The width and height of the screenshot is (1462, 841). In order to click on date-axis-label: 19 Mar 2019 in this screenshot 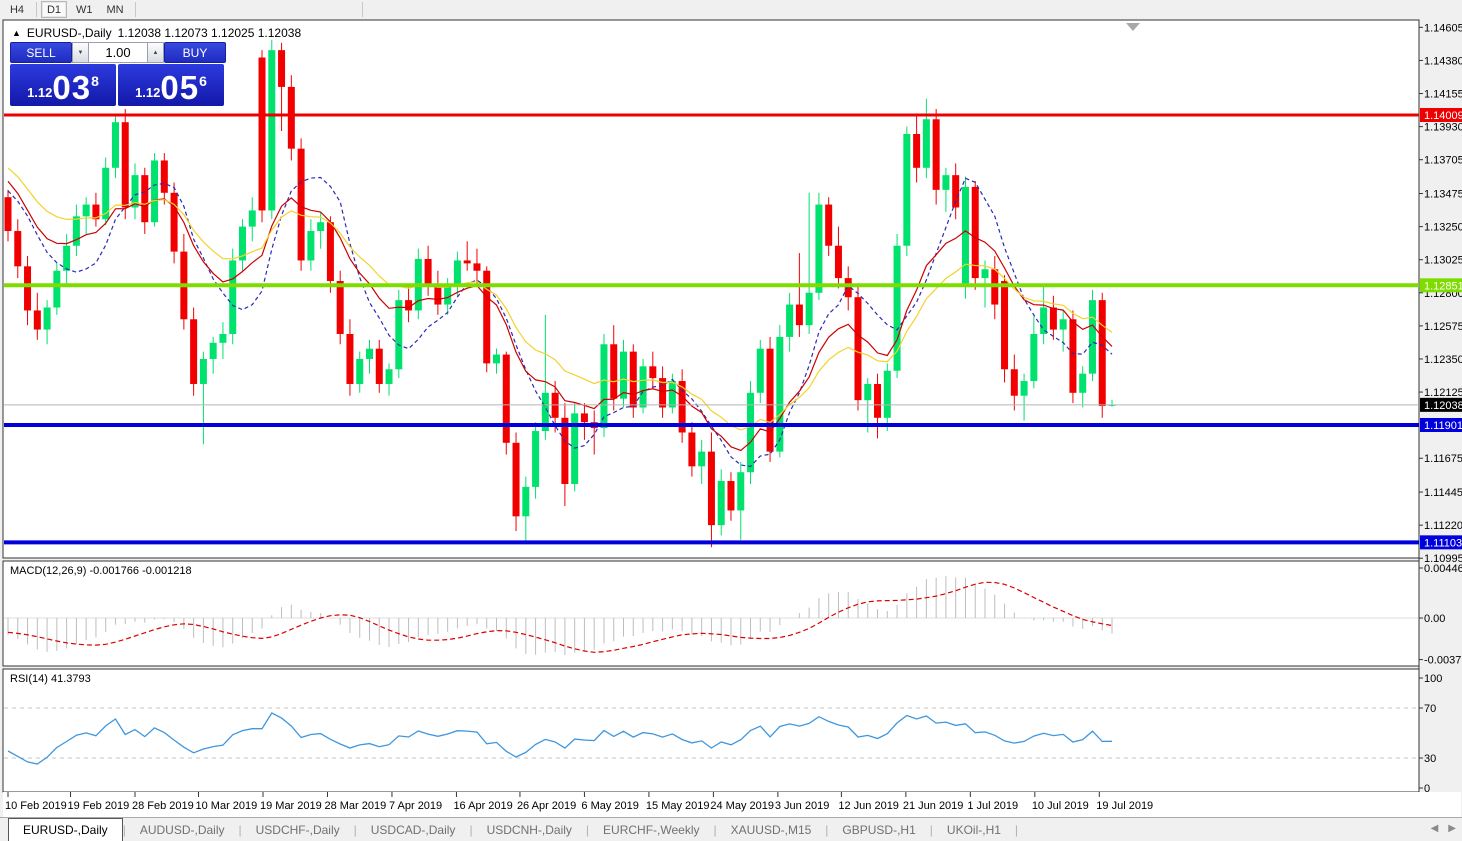, I will do `click(291, 806)`.